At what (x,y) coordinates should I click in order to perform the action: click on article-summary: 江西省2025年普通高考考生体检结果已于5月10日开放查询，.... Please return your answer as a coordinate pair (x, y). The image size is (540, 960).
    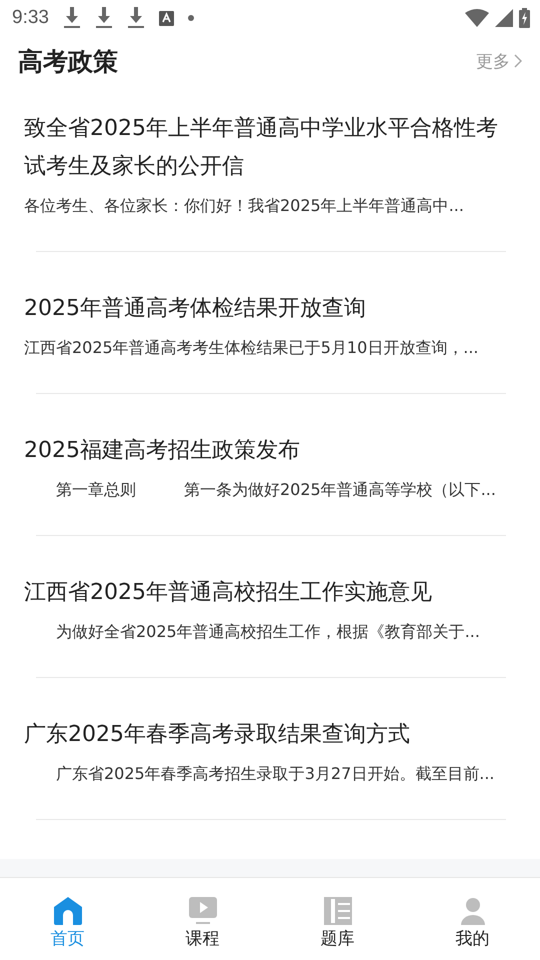
    Looking at the image, I should click on (252, 348).